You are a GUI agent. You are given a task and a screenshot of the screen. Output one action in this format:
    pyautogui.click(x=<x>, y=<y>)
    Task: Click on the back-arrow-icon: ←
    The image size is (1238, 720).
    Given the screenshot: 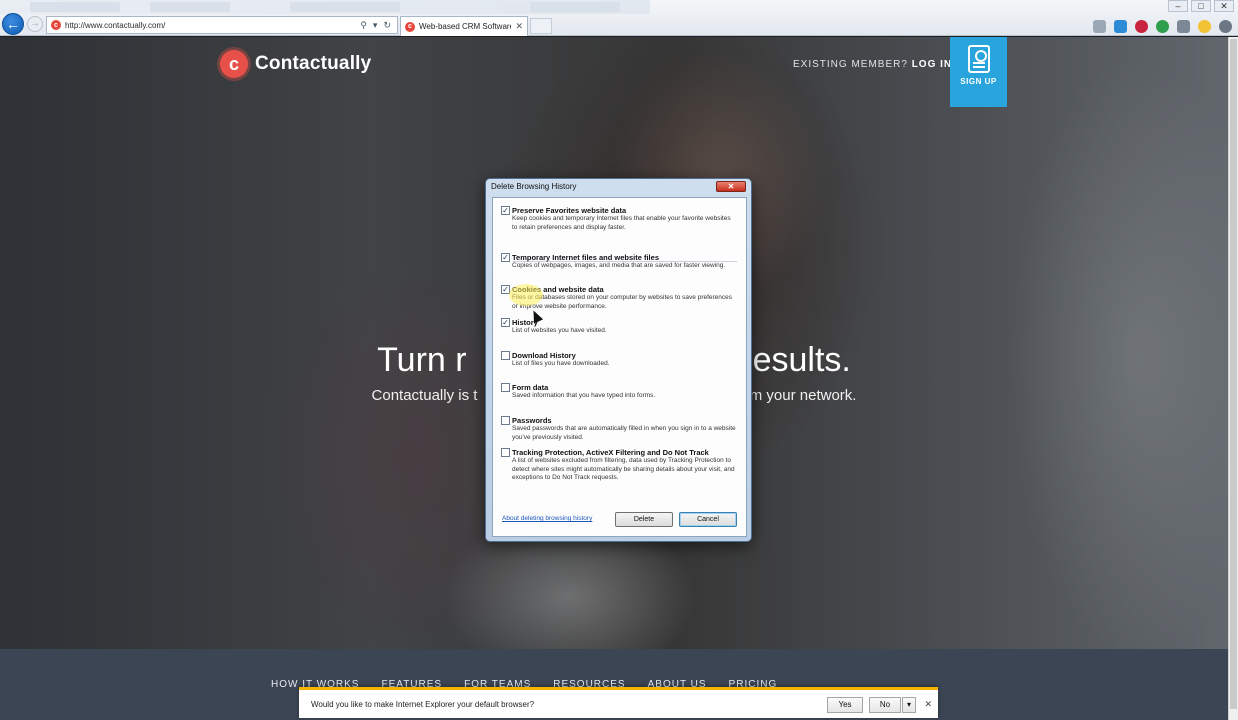 What is the action you would take?
    pyautogui.click(x=13, y=24)
    